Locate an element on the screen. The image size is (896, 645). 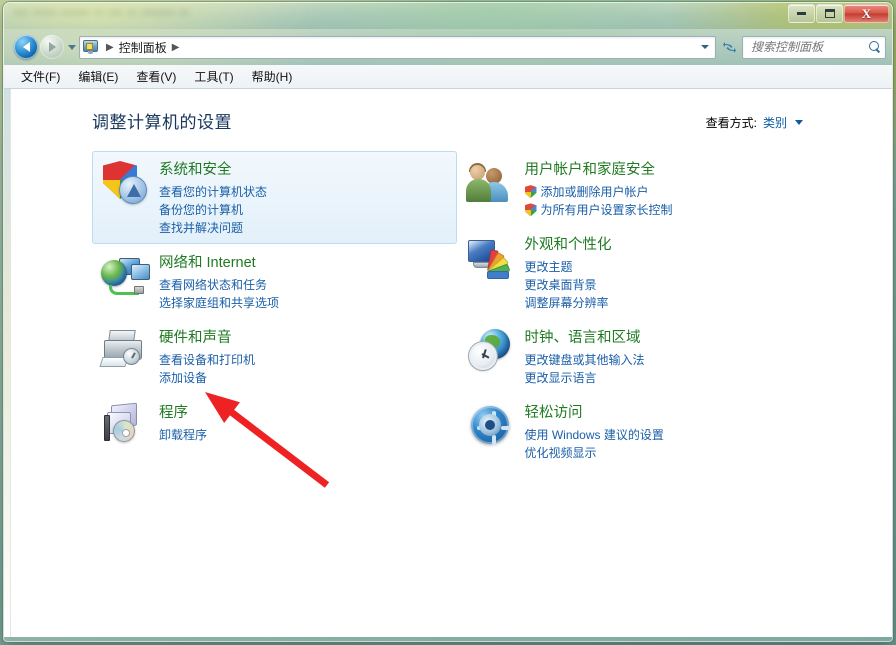
category-link: 查看网络状态和任务 is located at coordinates (219, 285).